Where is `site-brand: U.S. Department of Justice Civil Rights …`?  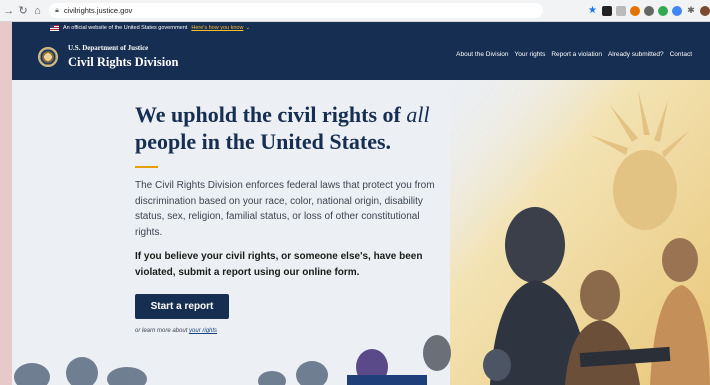
site-brand: U.S. Department of Justice Civil Rights … is located at coordinates (123, 57).